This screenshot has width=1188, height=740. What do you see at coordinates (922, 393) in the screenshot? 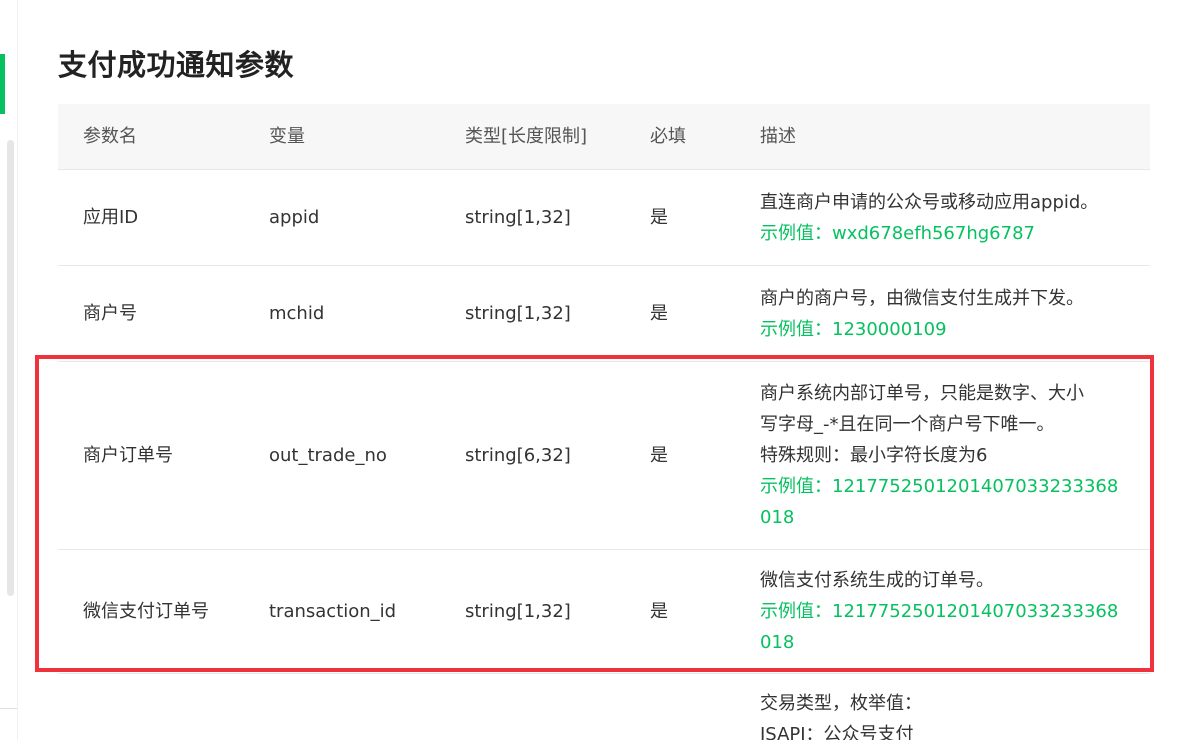
I see `description-line: 商户系统内部订单号，只能是数字、大小` at bounding box center [922, 393].